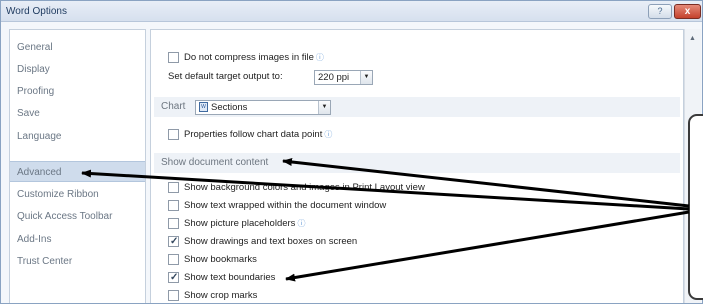 Image resolution: width=703 pixels, height=304 pixels. Describe the element at coordinates (77, 239) in the screenshot. I see `nav-item-add-ins: Add-Ins` at that location.